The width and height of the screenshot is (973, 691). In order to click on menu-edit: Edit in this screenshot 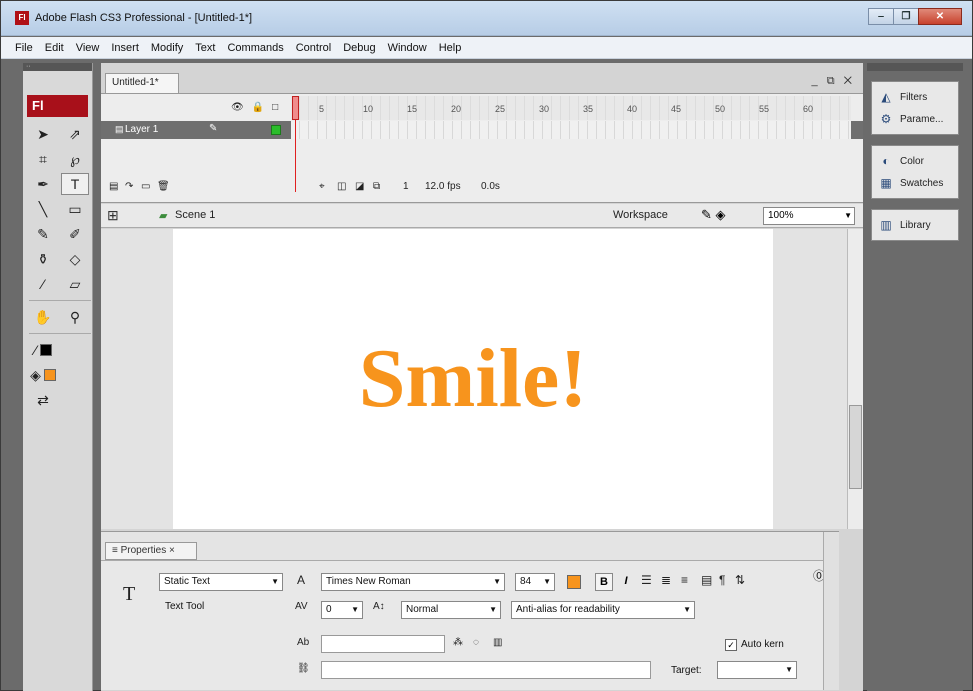, I will do `click(54, 48)`.